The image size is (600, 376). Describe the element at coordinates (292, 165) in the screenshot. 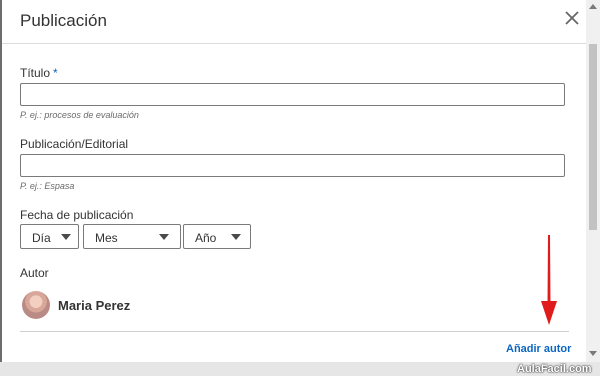

I see `publisher-input` at that location.